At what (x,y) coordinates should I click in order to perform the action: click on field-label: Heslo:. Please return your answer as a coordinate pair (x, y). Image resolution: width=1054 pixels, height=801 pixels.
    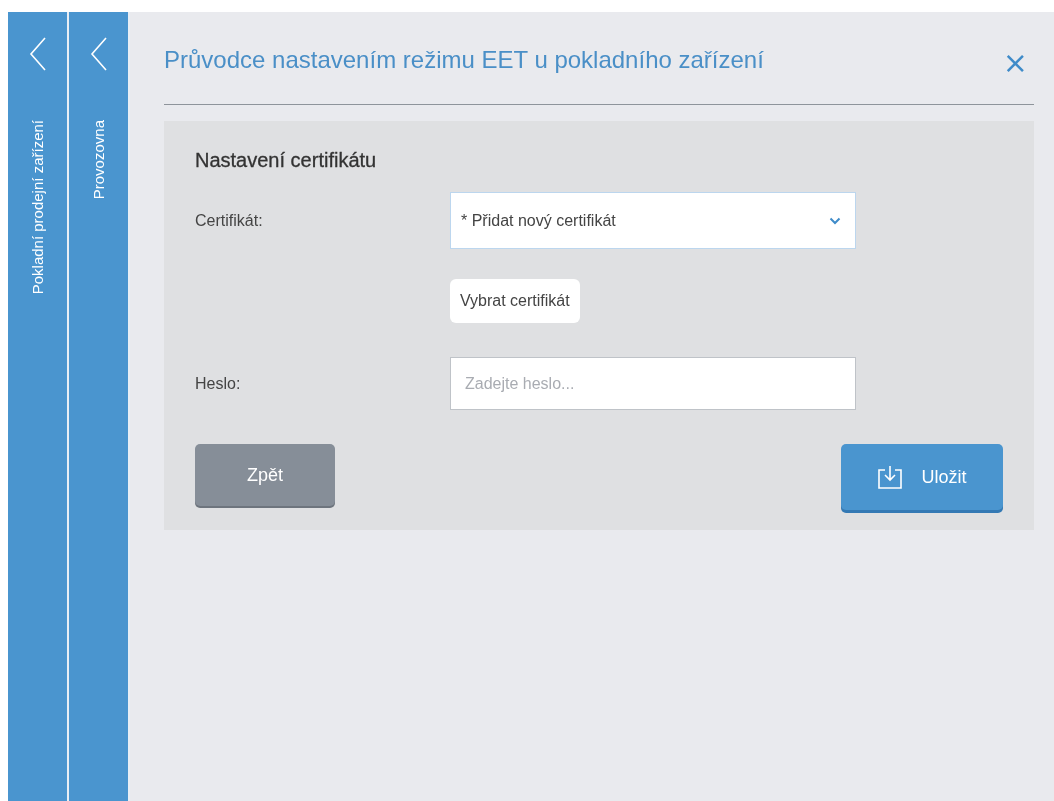
    Looking at the image, I should click on (218, 383).